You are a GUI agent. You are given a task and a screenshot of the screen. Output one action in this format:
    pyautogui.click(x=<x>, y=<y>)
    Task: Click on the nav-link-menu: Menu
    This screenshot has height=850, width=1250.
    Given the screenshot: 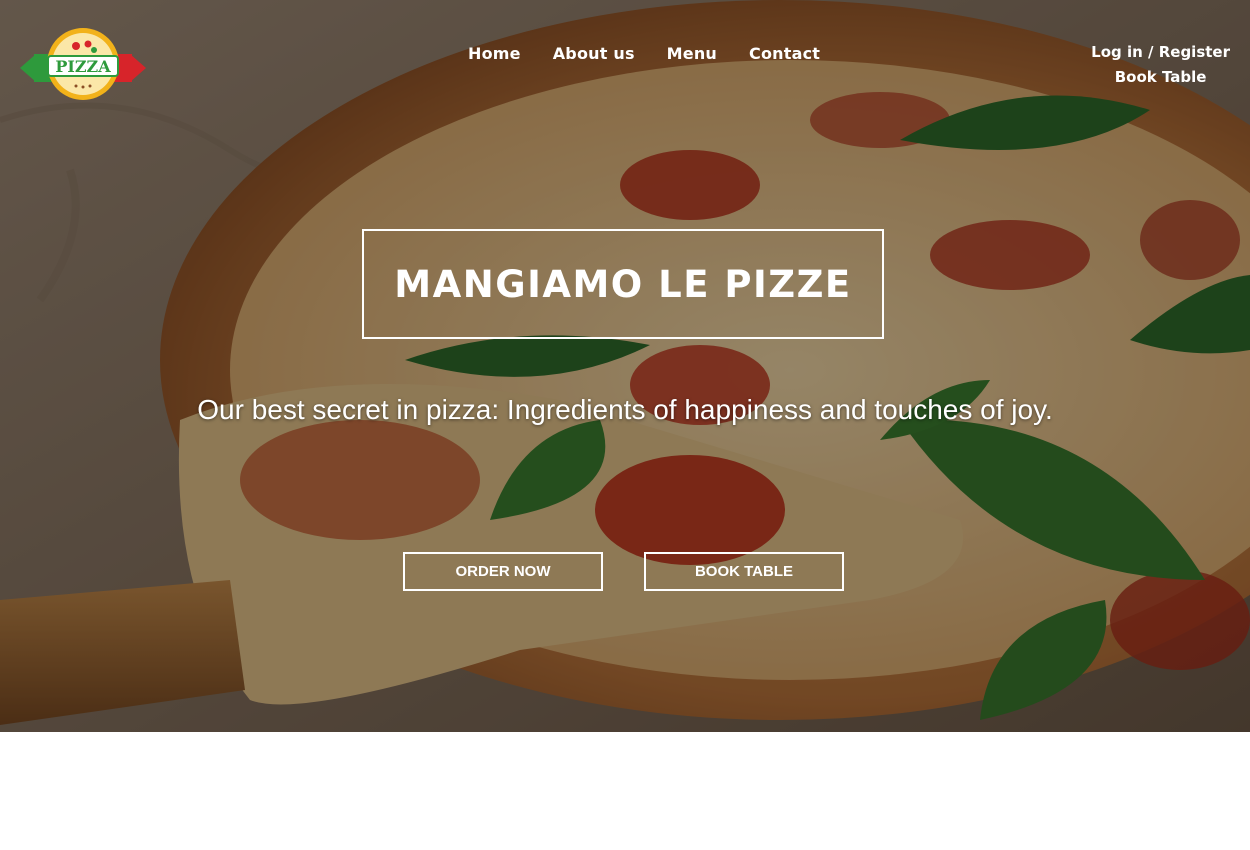 What is the action you would take?
    pyautogui.click(x=692, y=53)
    